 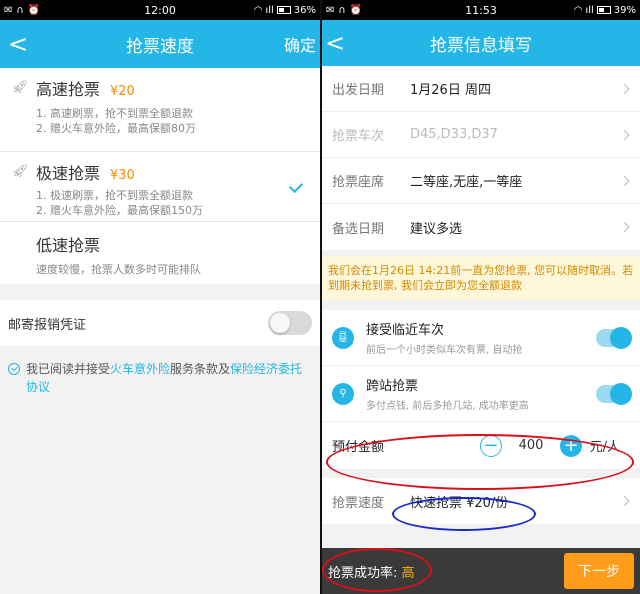 I want to click on title-bar: < 抢票速度 确定, so click(x=160, y=44).